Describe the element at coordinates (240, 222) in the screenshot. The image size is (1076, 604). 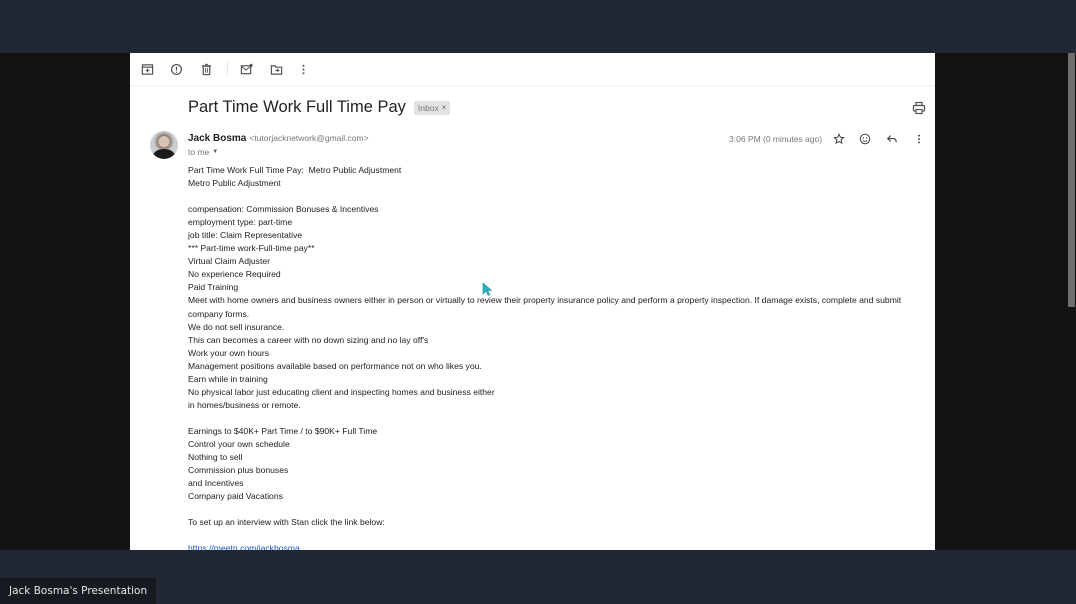
I see `email-body-line: employment type: part-time` at that location.